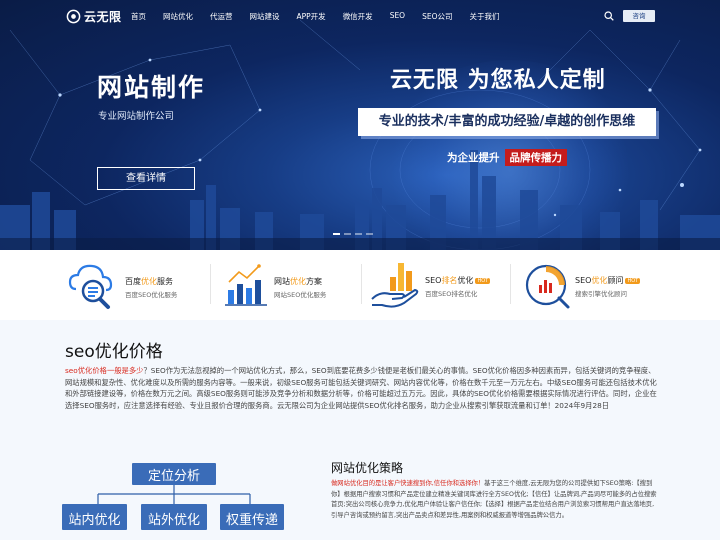 Image resolution: width=720 pixels, height=540 pixels. I want to click on search-icon, so click(609, 16).